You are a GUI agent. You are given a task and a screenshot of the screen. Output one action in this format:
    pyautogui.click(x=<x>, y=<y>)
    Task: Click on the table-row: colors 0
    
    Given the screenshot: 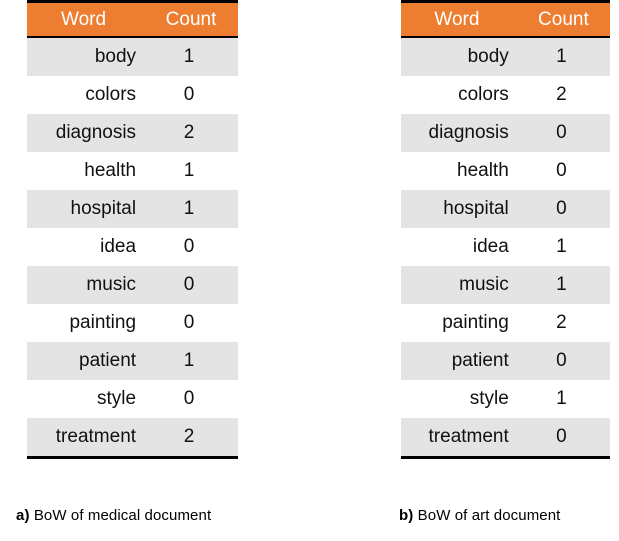 What is the action you would take?
    pyautogui.click(x=132, y=95)
    